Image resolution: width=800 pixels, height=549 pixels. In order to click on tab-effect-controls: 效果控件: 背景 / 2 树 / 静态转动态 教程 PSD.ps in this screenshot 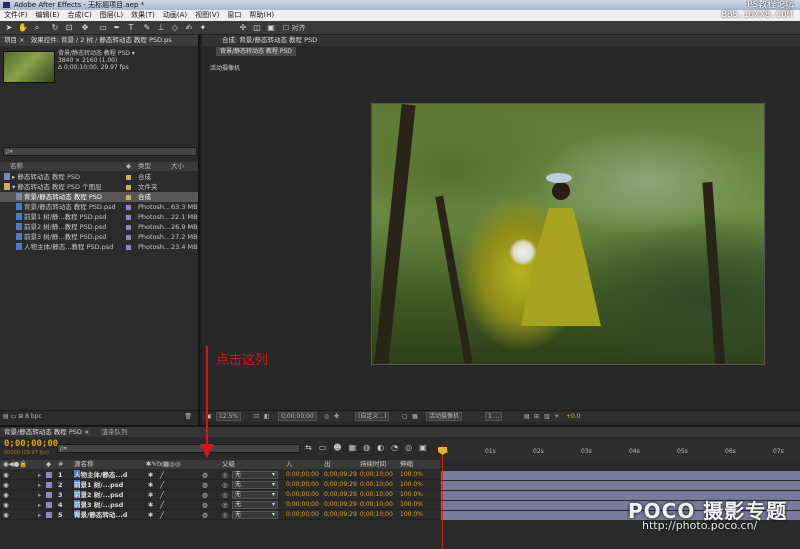, I will do `click(101, 40)`.